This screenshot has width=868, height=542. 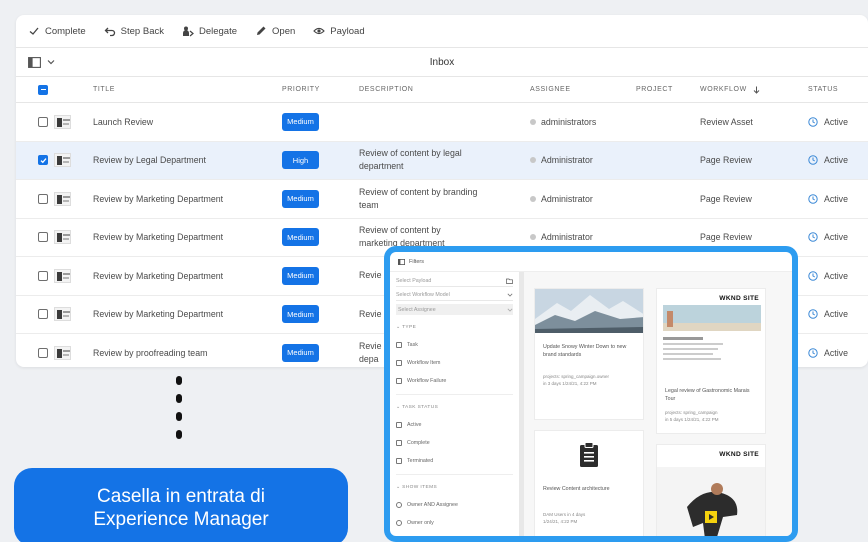 I want to click on filter-option: Terminated, so click(x=454, y=461).